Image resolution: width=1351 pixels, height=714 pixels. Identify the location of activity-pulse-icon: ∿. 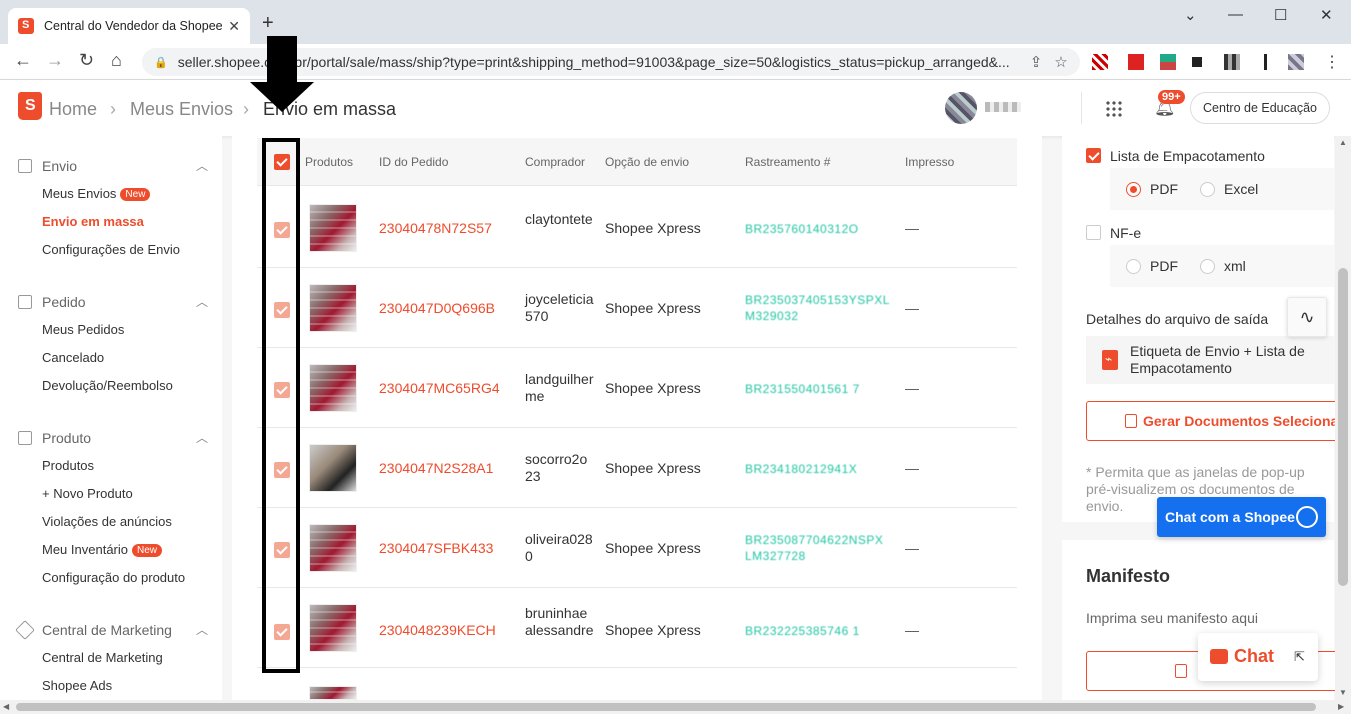
(1307, 317).